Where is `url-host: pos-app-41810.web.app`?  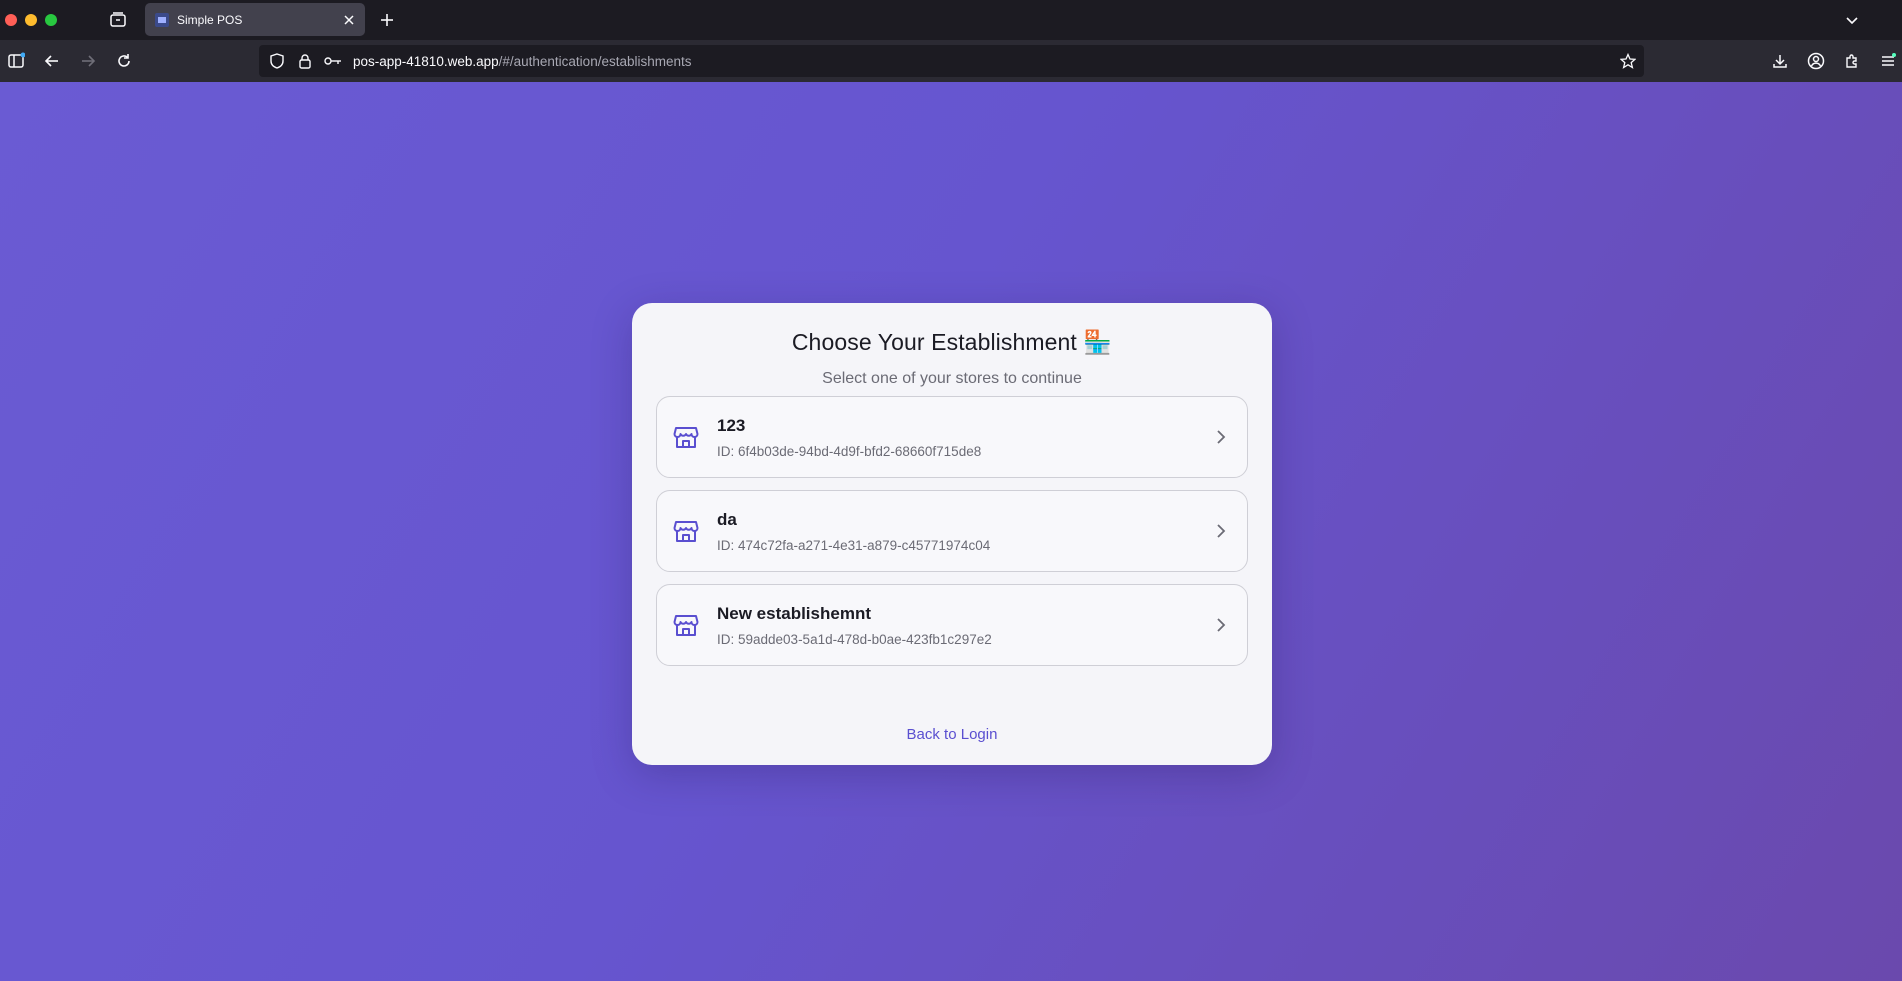
url-host: pos-app-41810.web.app is located at coordinates (426, 61).